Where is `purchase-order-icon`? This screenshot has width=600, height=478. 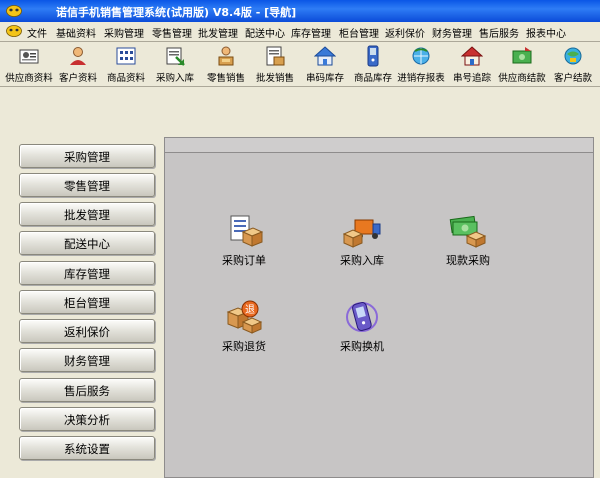
purchase-order-icon is located at coordinates (246, 231).